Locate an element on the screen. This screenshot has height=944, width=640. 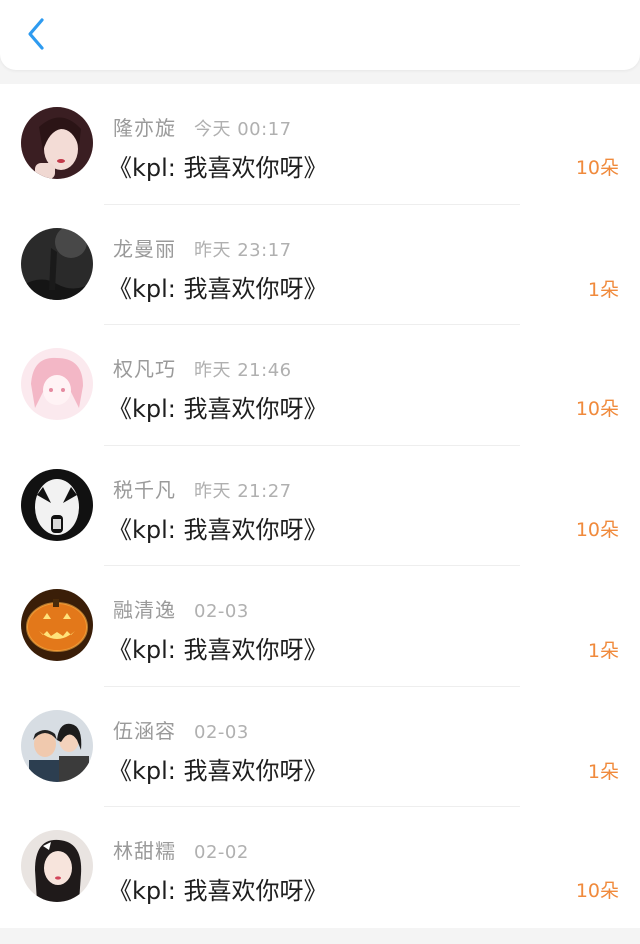
dark-night-avatar is located at coordinates (57, 263).